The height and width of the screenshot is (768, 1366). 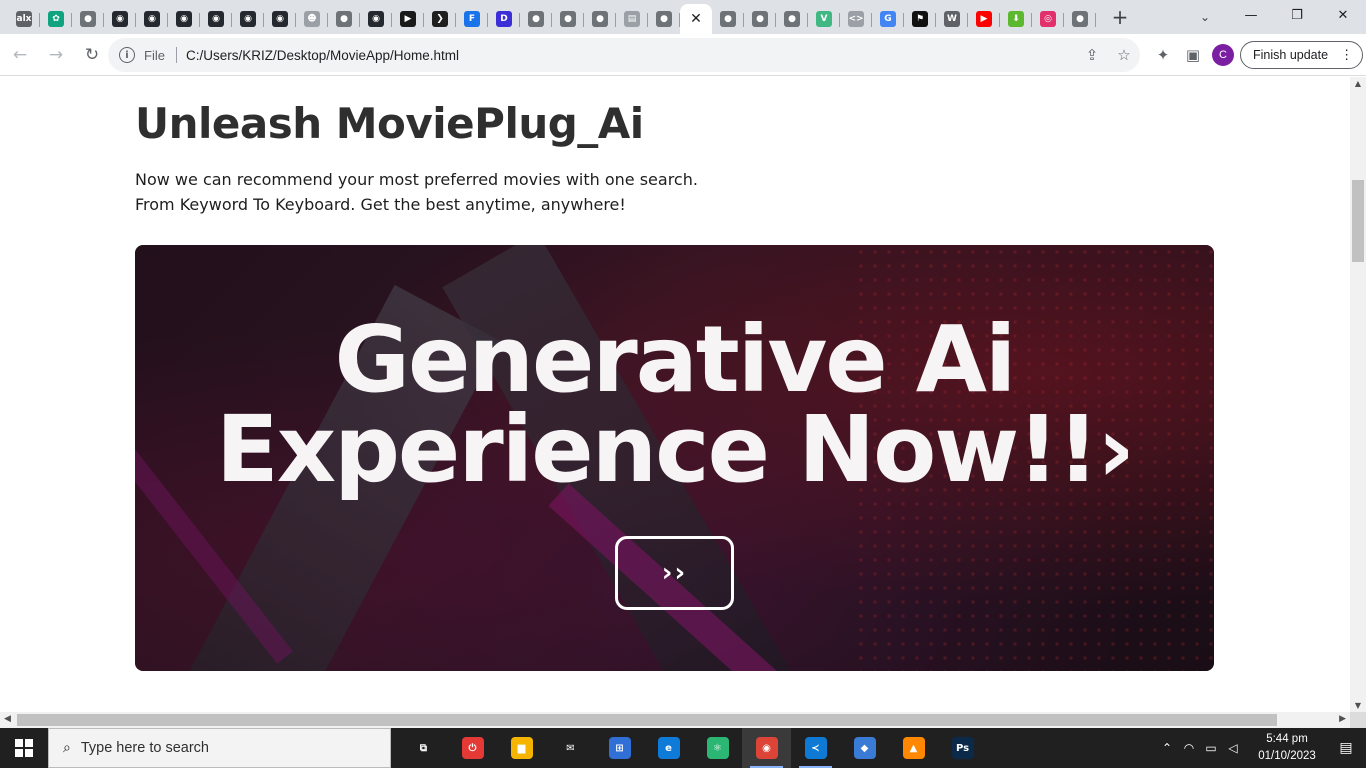 I want to click on browser-tab: ▤, so click(x=632, y=19).